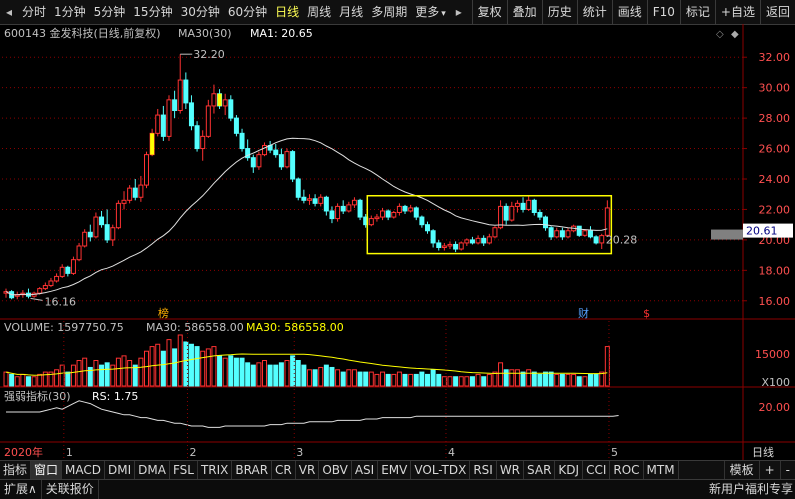  Describe the element at coordinates (772, 354) in the screenshot. I see `volume-tick-label: 15000` at that location.